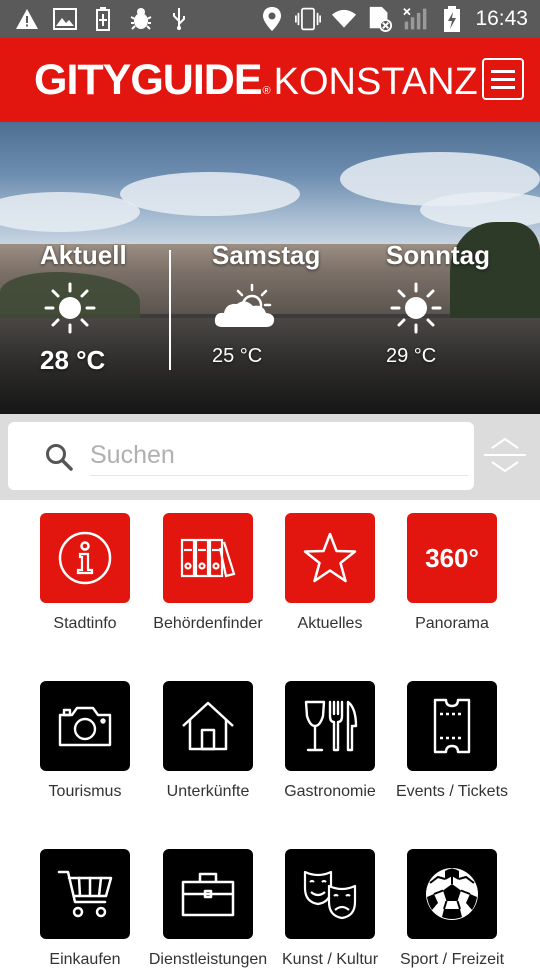  Describe the element at coordinates (27, 19) in the screenshot. I see `warning-icon` at that location.